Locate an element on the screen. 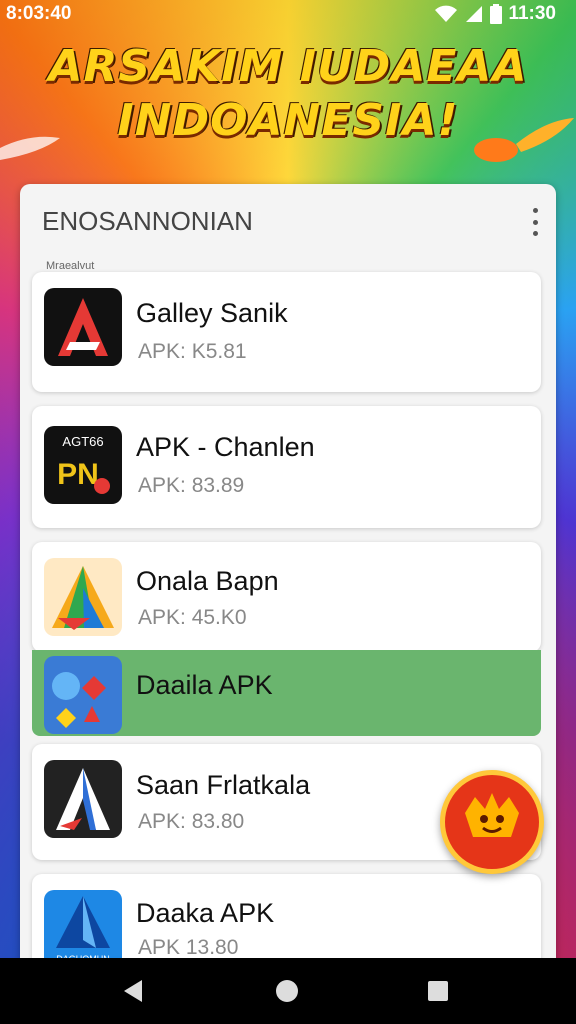 This screenshot has width=576, height=1024. home-icon is located at coordinates (287, 991).